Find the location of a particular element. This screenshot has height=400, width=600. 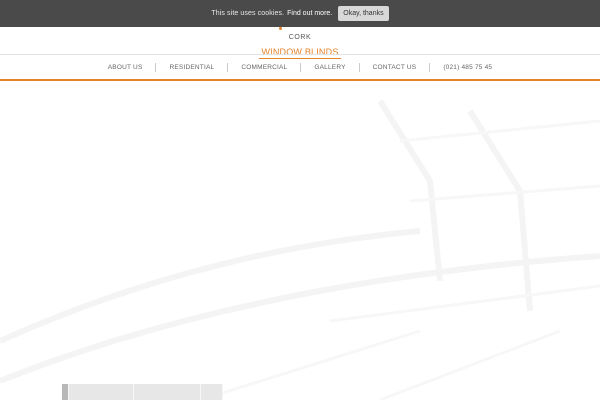

nav-item-gallery: GALLERY is located at coordinates (329, 67).